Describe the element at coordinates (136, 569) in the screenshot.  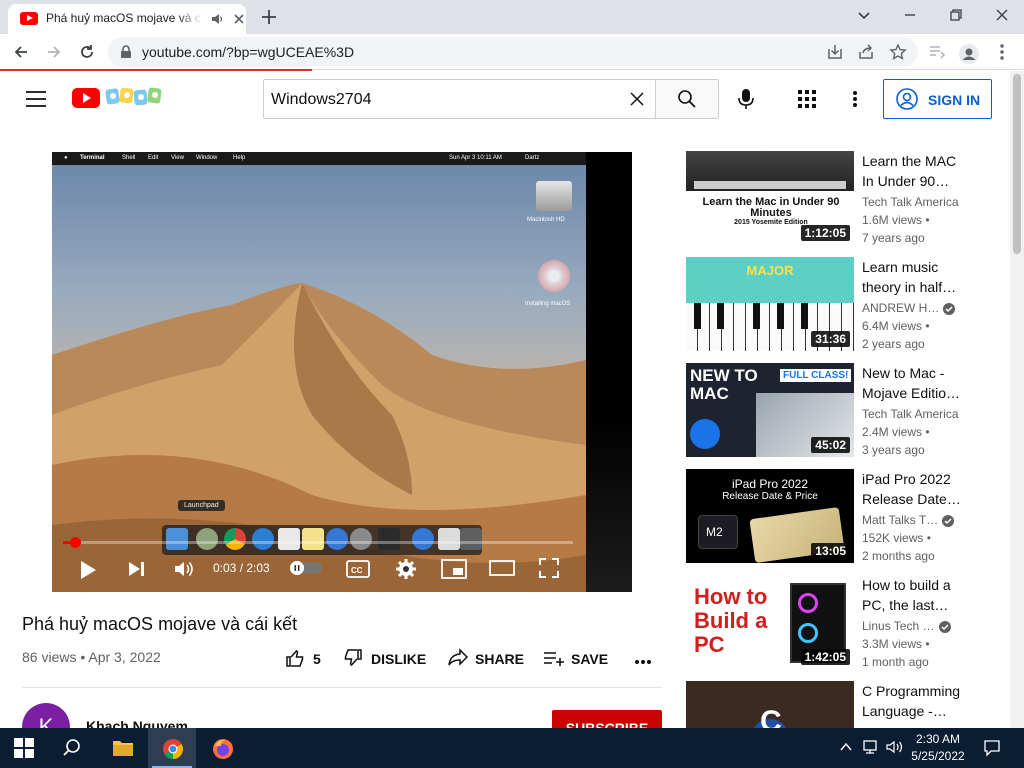
I see `next-icon` at that location.